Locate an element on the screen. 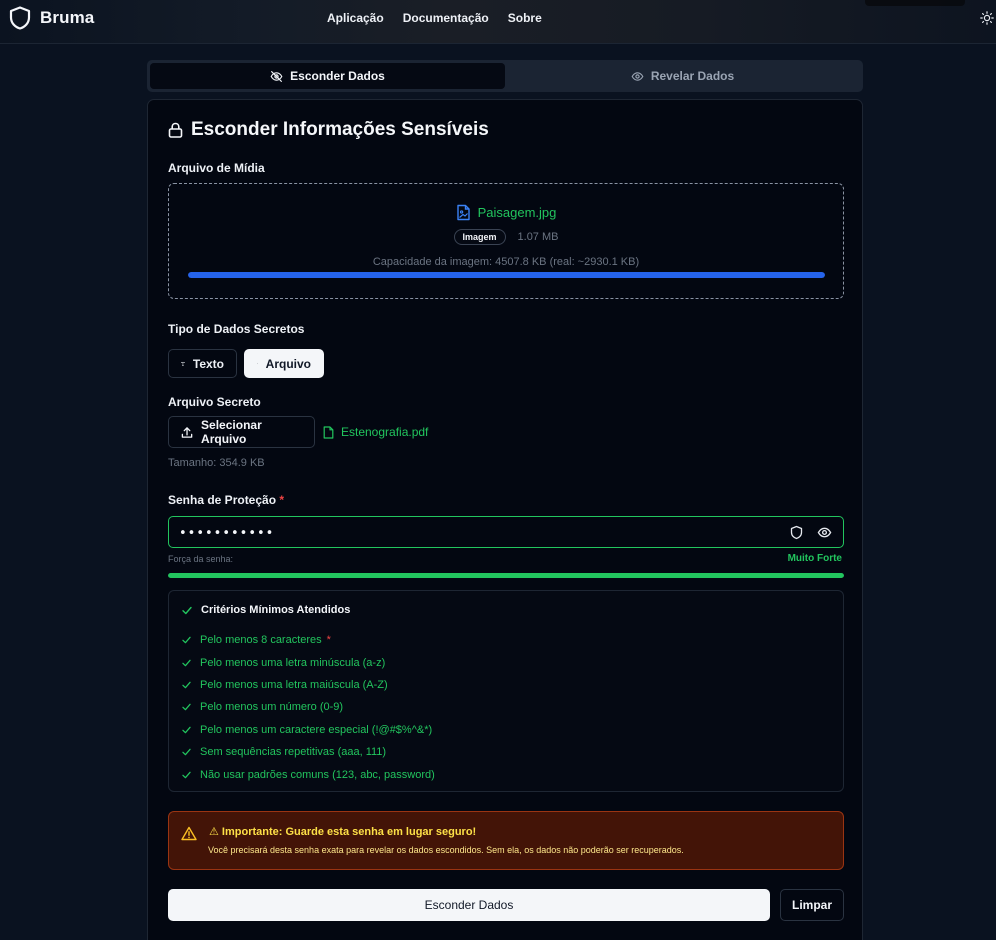 This screenshot has height=940, width=996. criteria-item-text: Sem sequências repetitivas (aaa, 111) is located at coordinates (293, 752).